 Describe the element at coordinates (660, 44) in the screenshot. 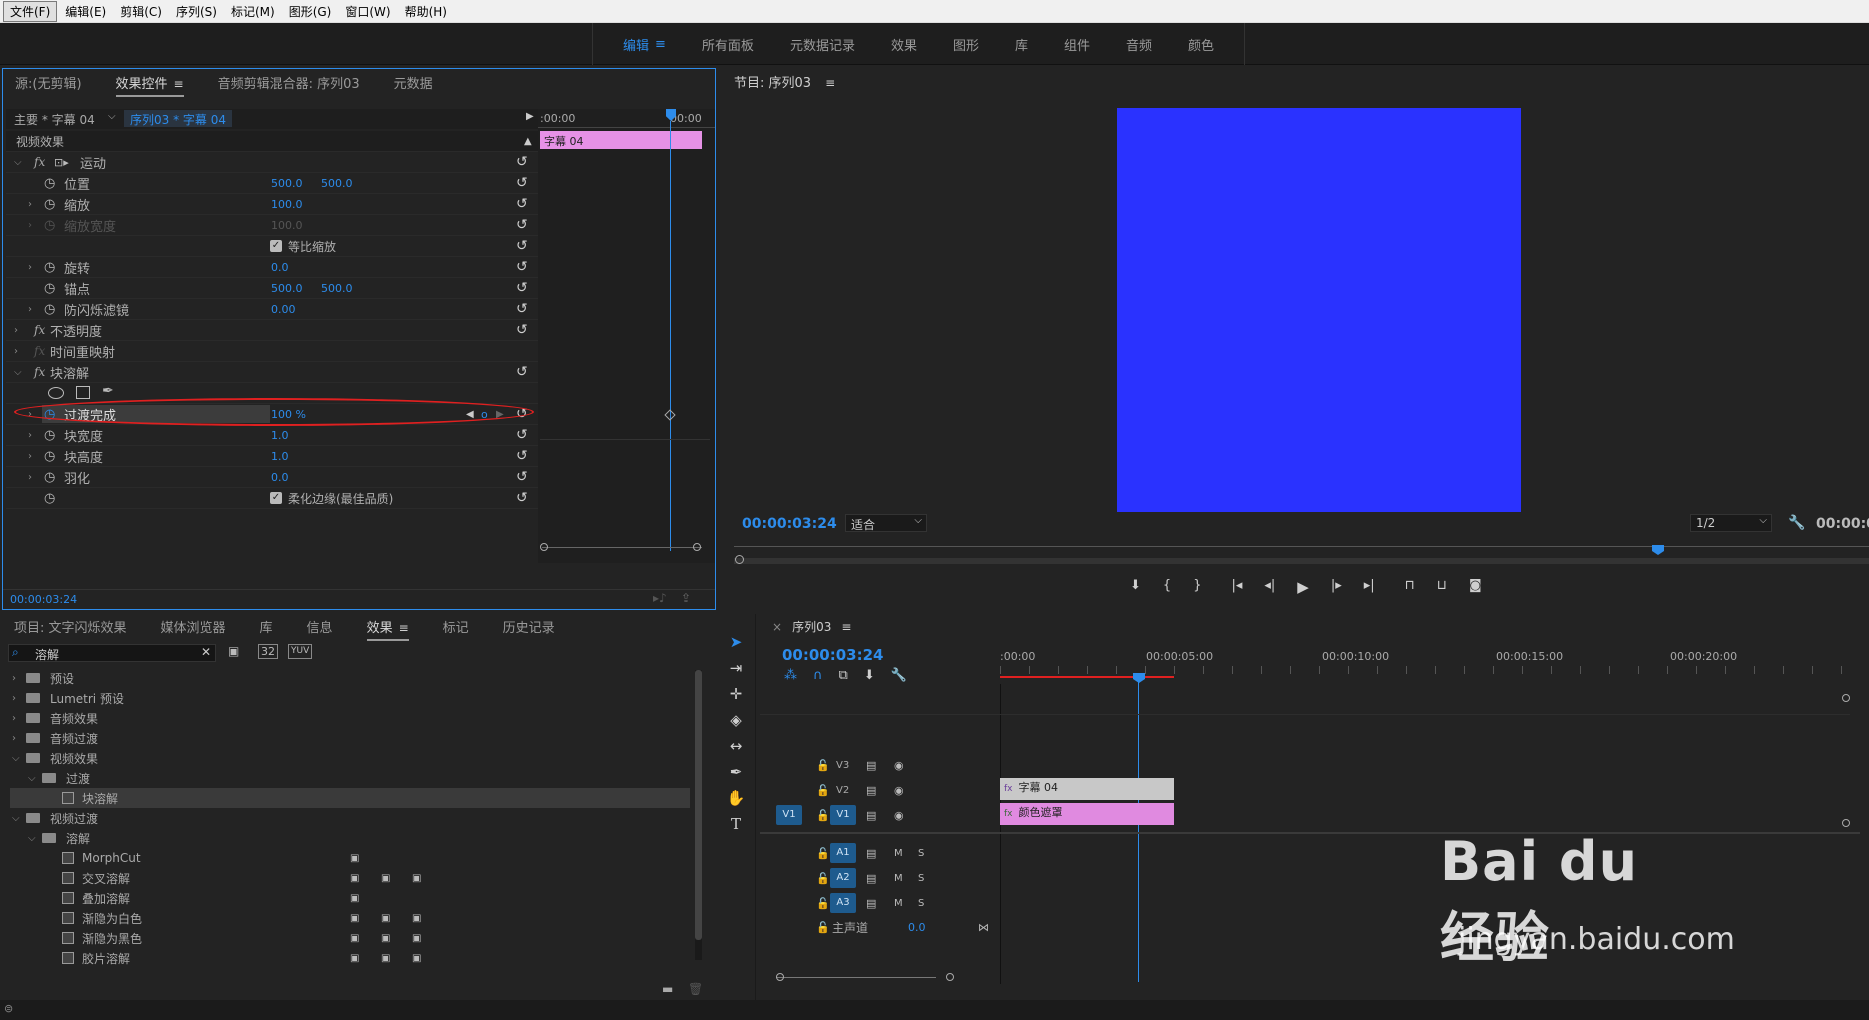

I see `menu-icon: ≡` at that location.